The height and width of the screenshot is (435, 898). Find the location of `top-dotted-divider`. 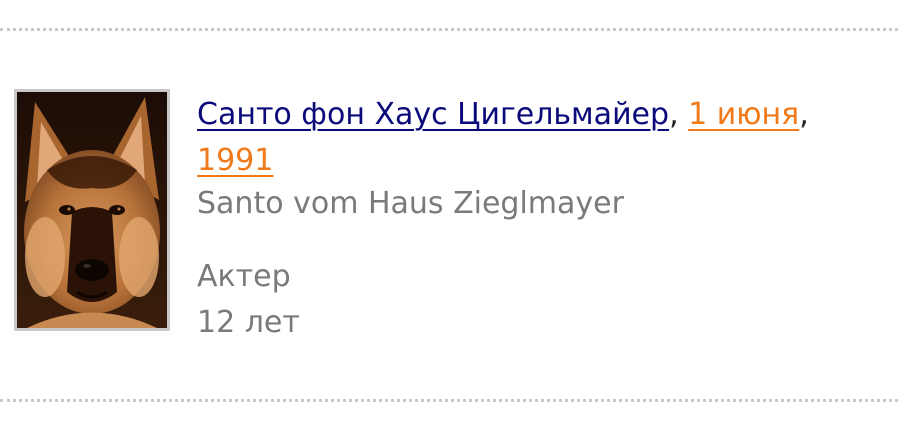

top-dotted-divider is located at coordinates (449, 29).